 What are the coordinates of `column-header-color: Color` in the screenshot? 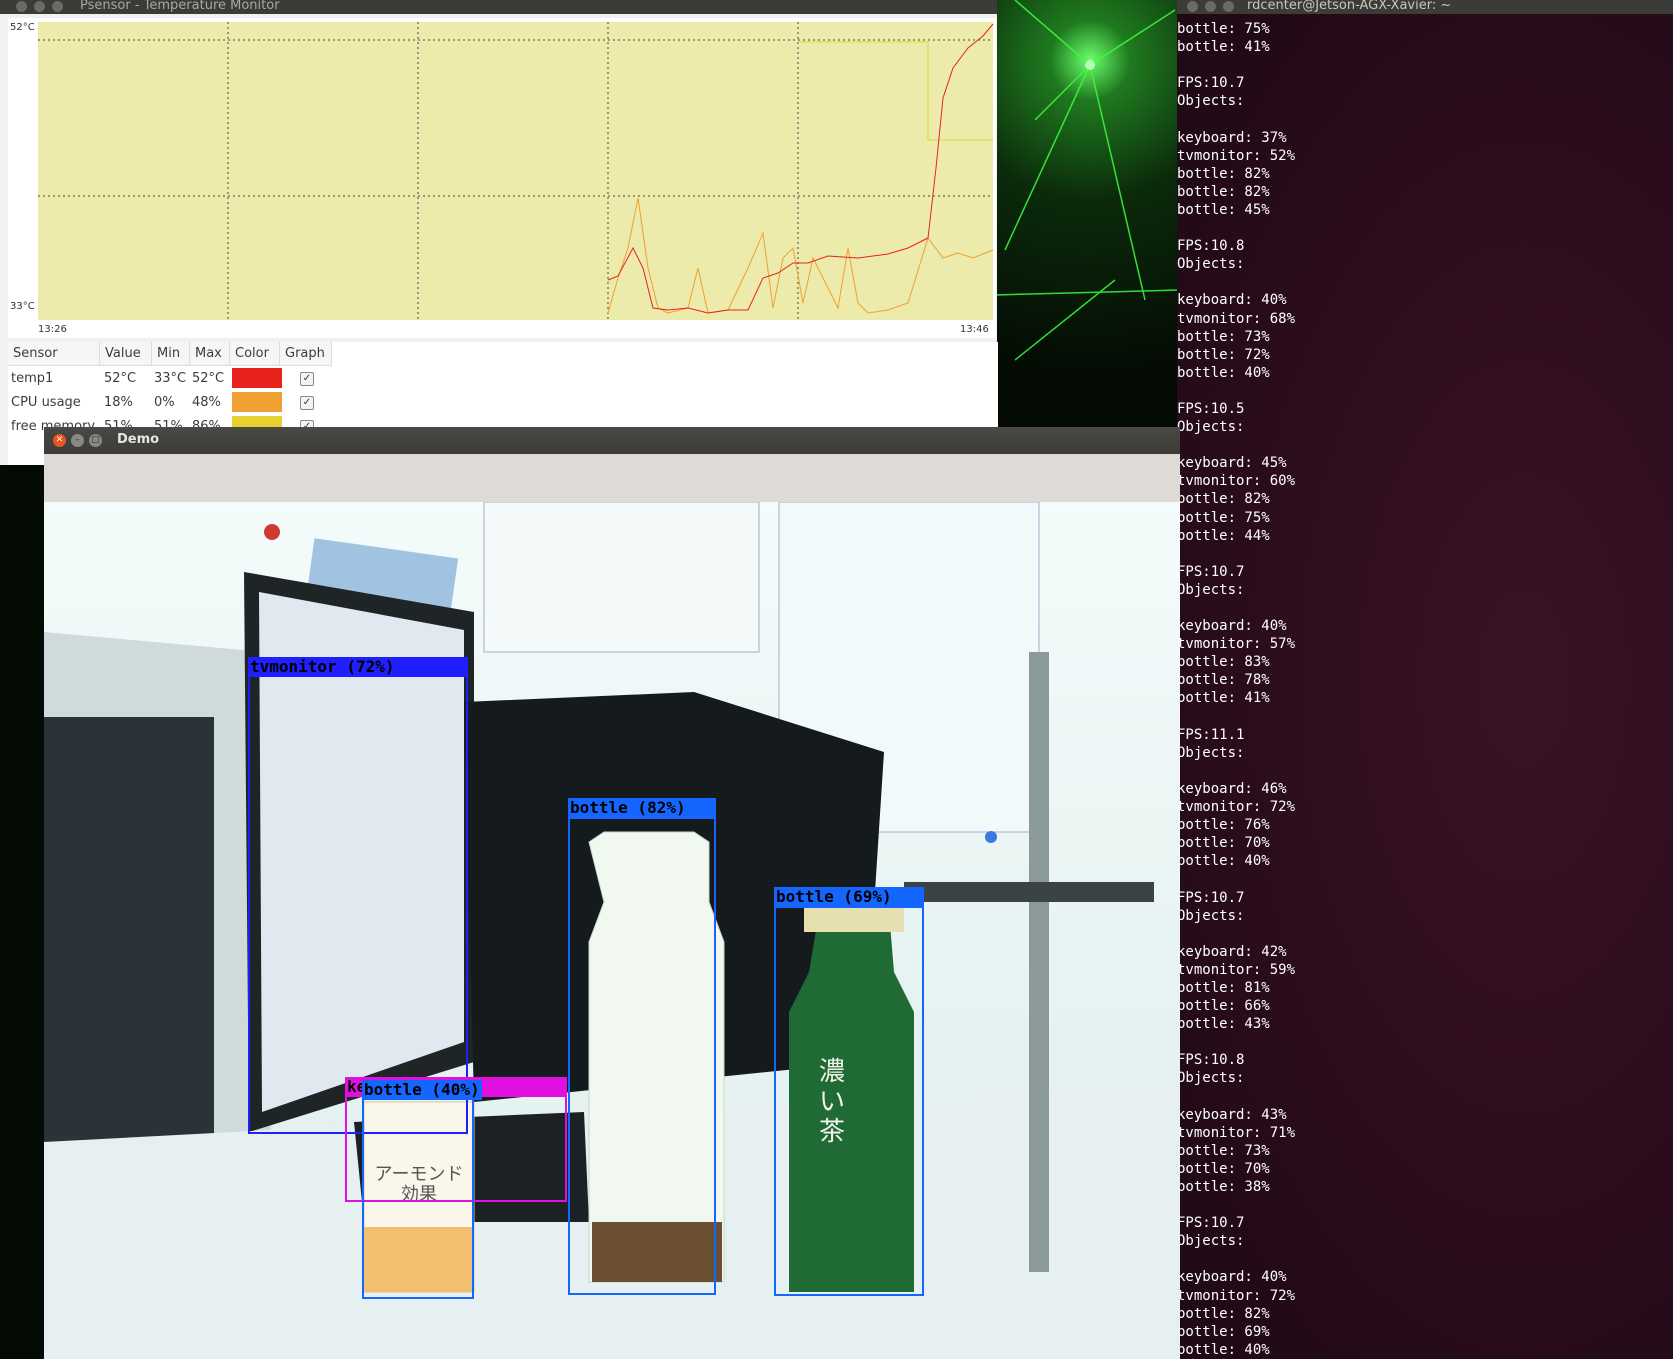 It's located at (255, 354).